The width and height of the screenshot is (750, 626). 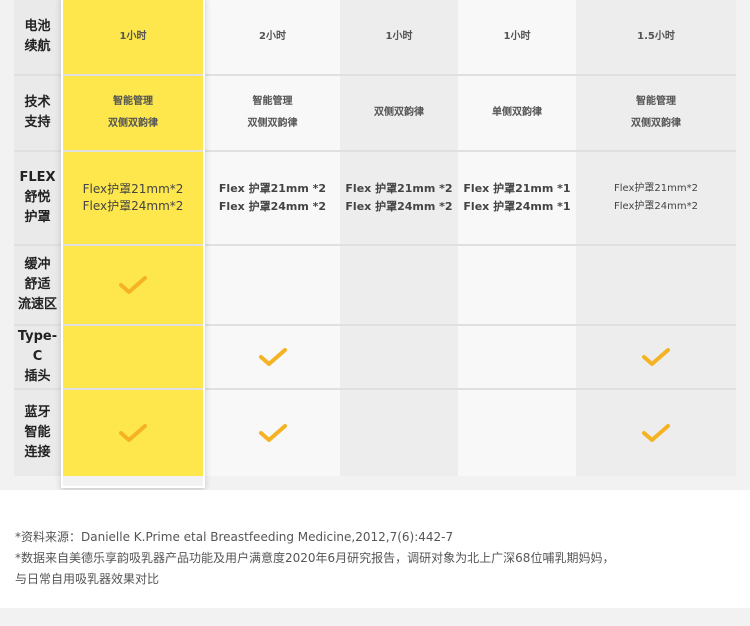 What do you see at coordinates (37, 304) in the screenshot?
I see `label-line: 流速区` at bounding box center [37, 304].